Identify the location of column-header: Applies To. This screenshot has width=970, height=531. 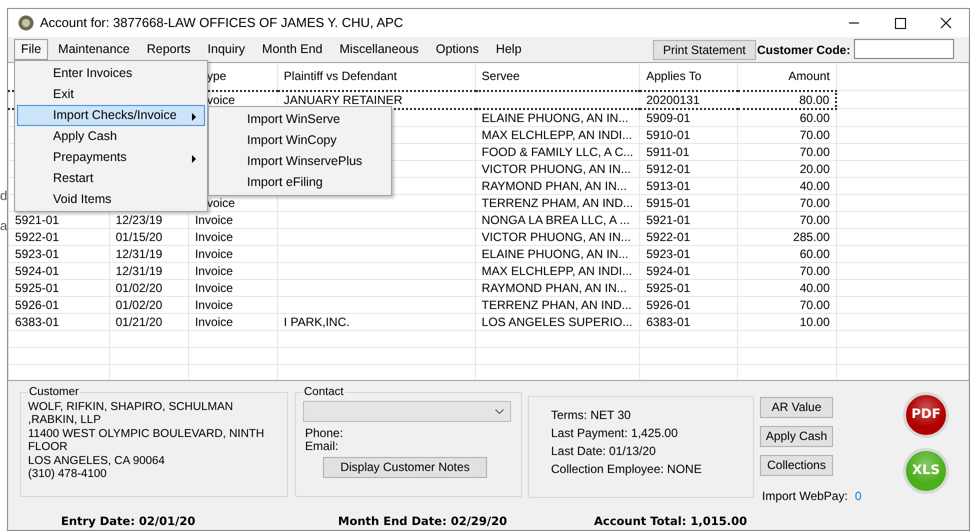
(674, 76).